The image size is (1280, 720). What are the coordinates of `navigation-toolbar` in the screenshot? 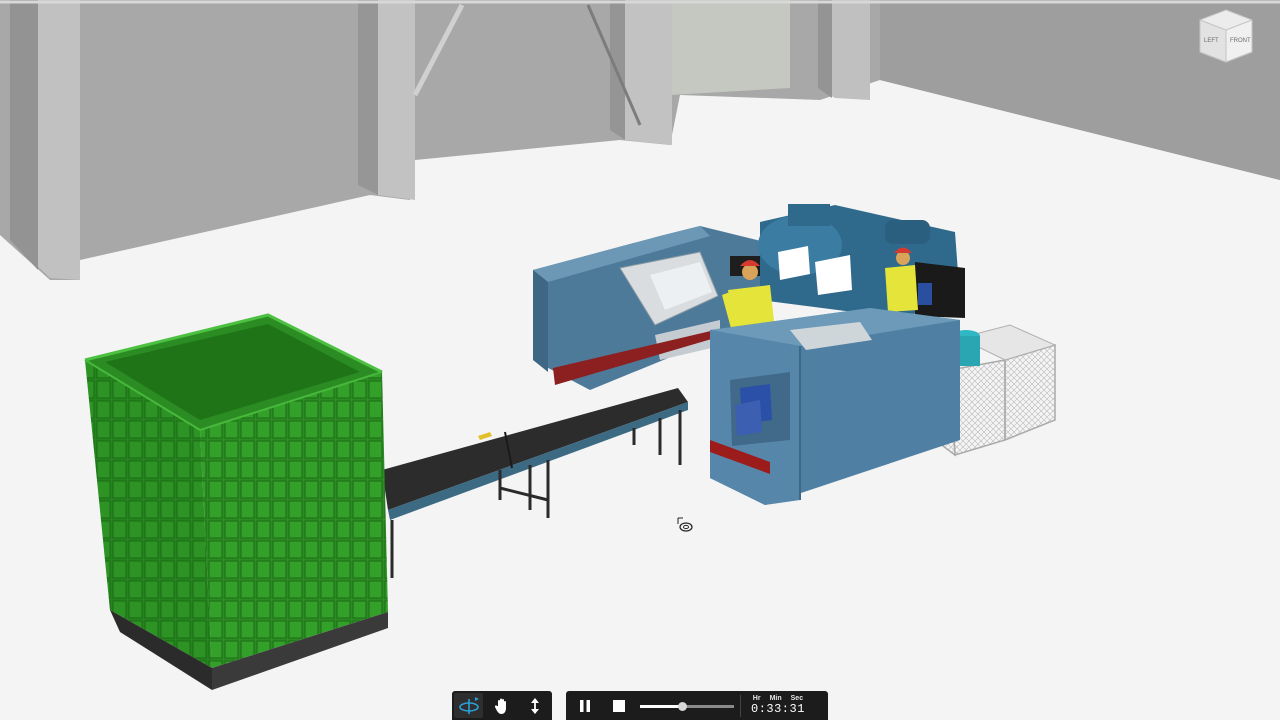 It's located at (502, 705).